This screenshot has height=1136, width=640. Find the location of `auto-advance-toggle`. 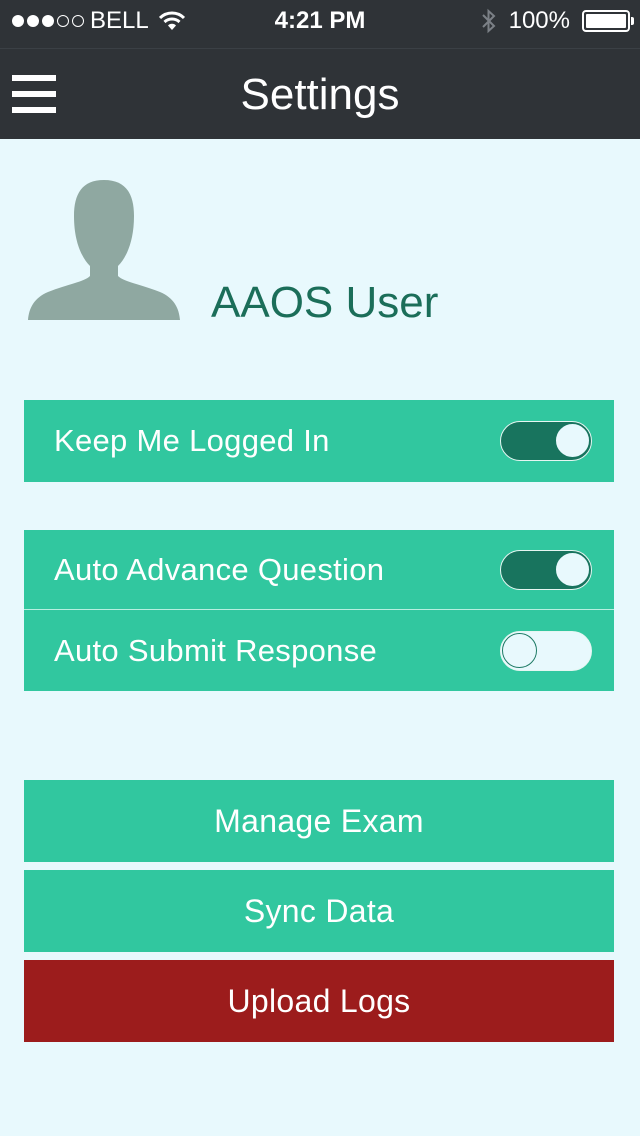

auto-advance-toggle is located at coordinates (546, 569).